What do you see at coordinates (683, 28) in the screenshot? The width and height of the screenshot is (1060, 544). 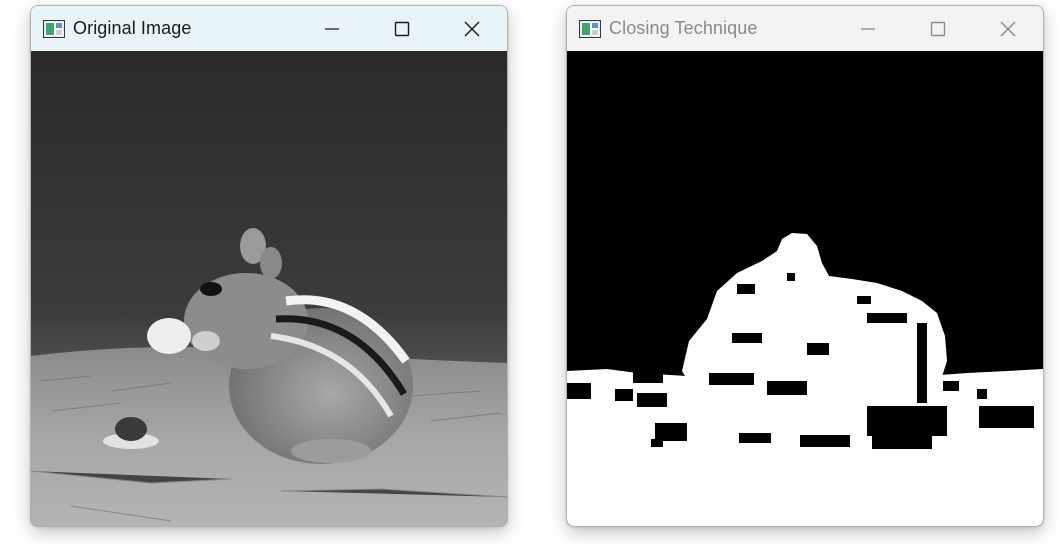 I see `window-title: Closing Technique` at bounding box center [683, 28].